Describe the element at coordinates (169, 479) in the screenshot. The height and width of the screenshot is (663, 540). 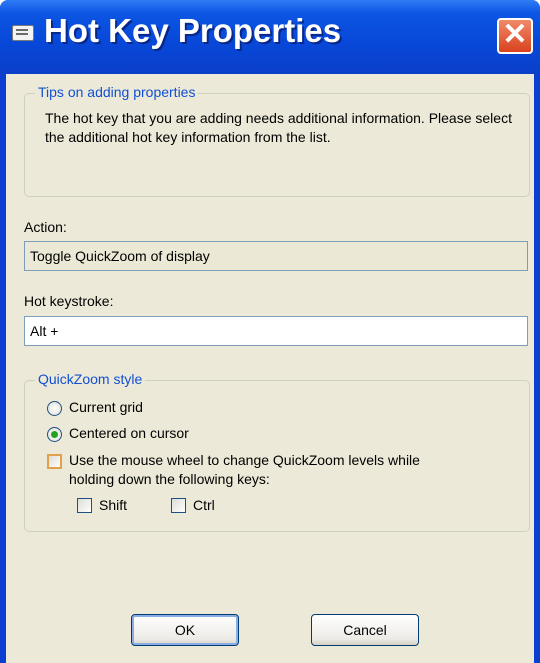
I see `mouse-wheel-label-line2: holding down the following keys:` at that location.